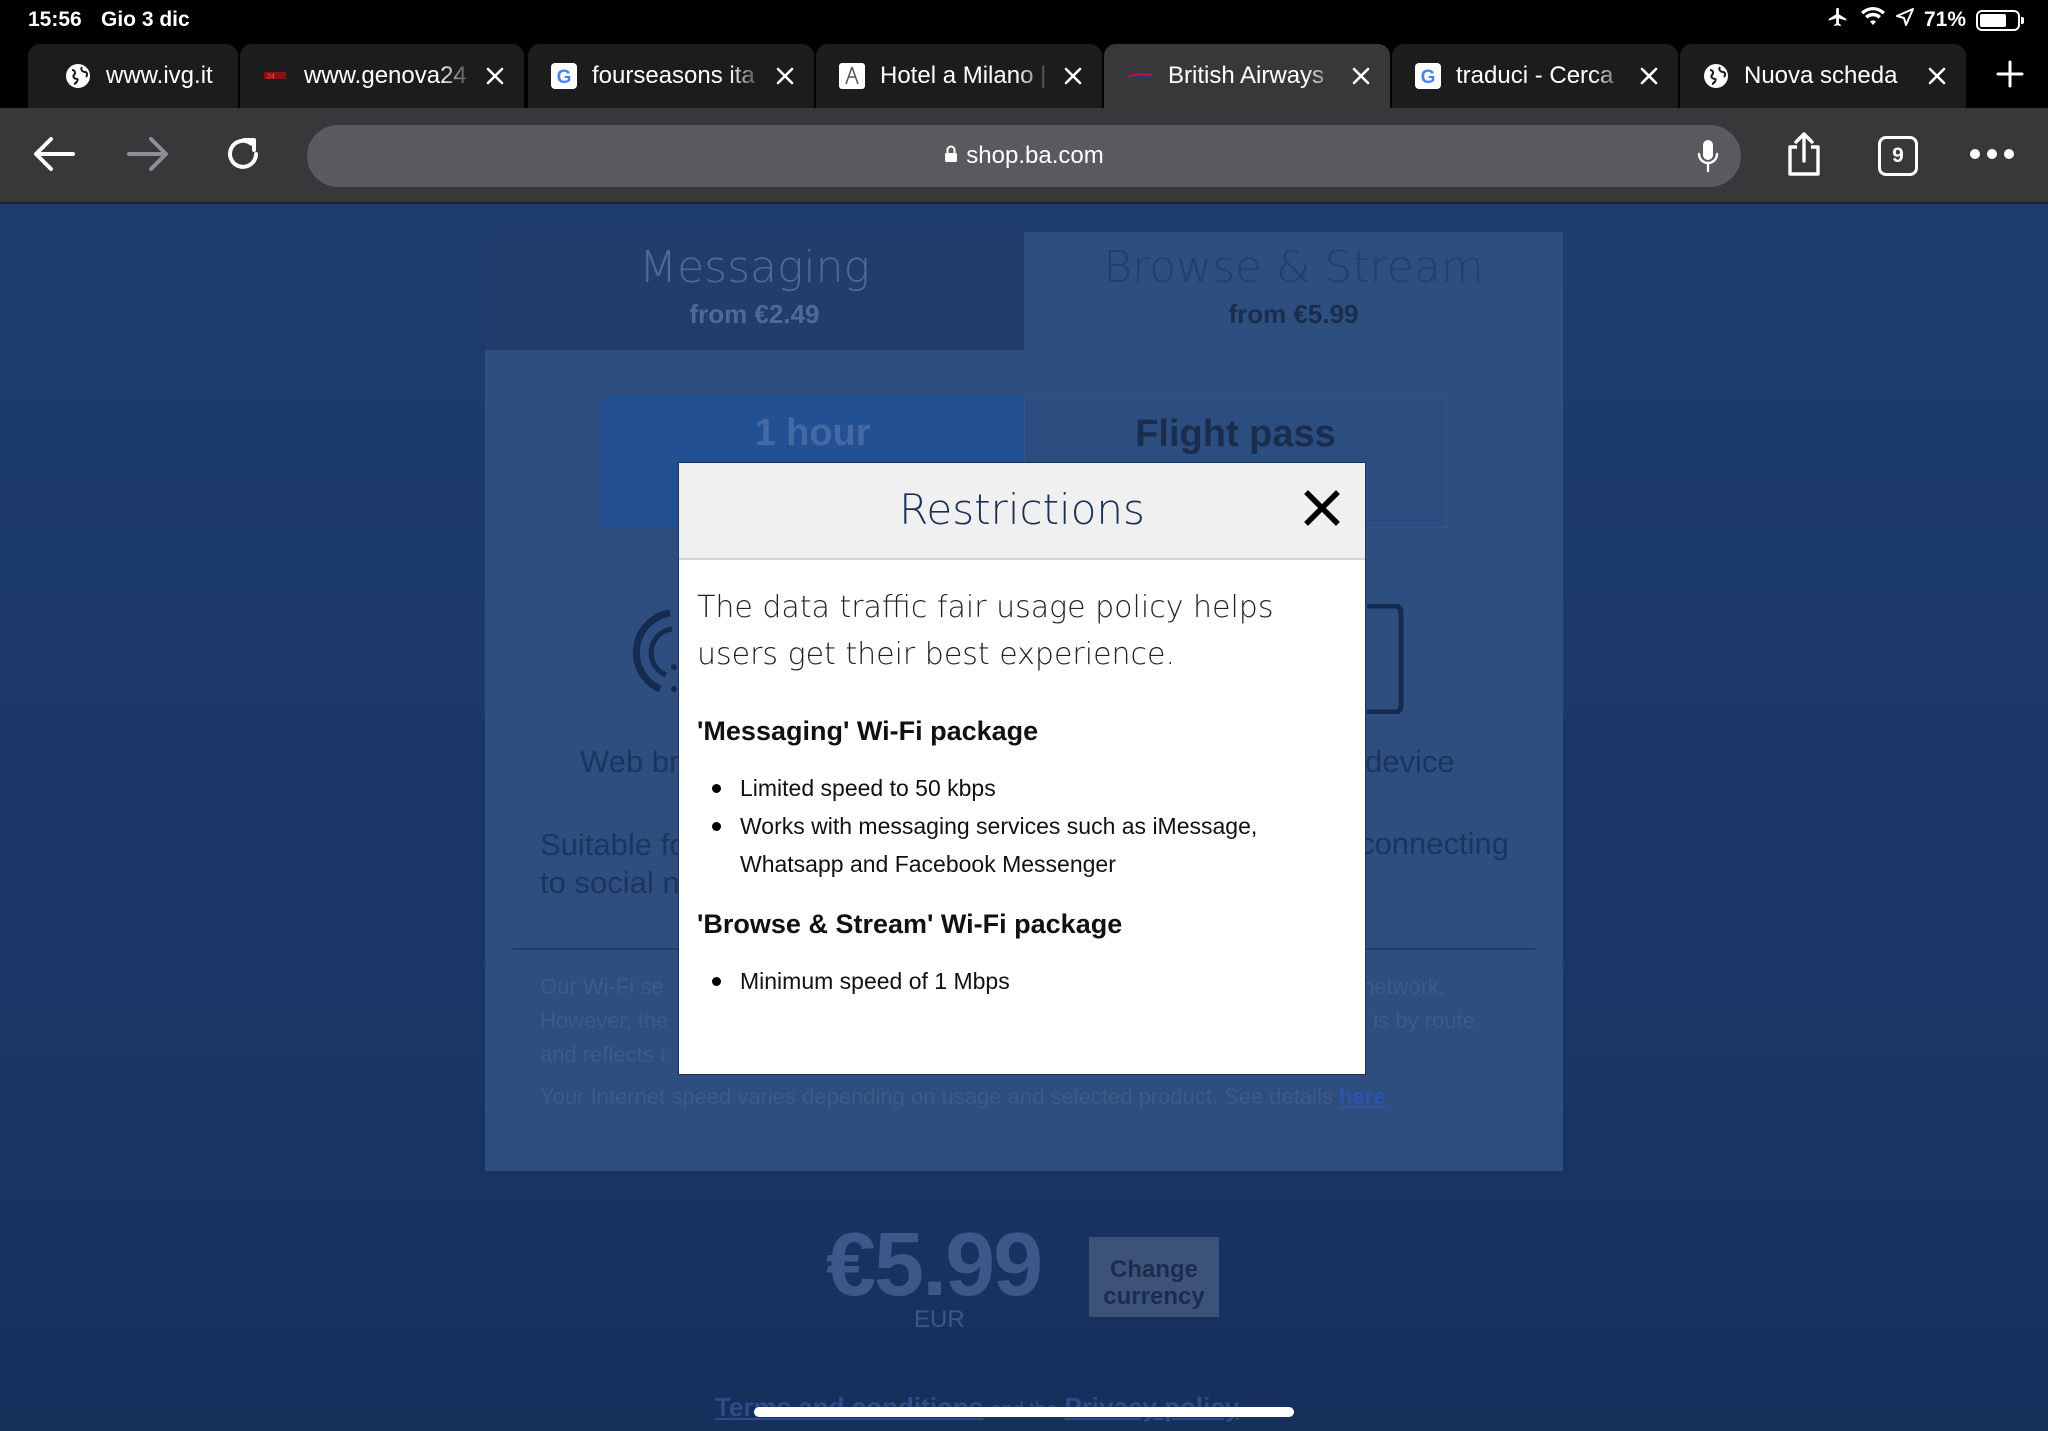 The width and height of the screenshot is (2048, 1431). I want to click on tab-messaging: Messaging from €2.49, so click(754, 291).